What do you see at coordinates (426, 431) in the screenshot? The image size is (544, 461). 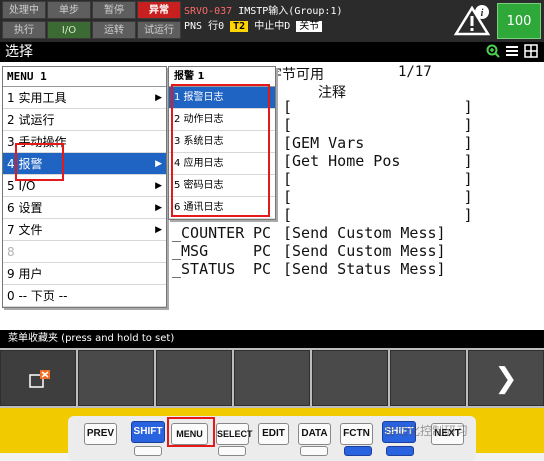 I see `watermark: 自动化控制研习` at bounding box center [426, 431].